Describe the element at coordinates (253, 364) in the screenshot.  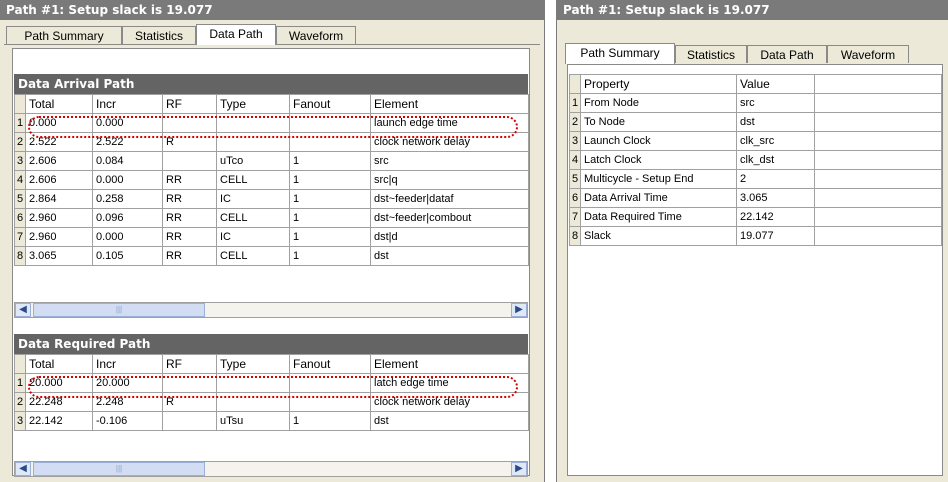
I see `column-header: Type` at that location.